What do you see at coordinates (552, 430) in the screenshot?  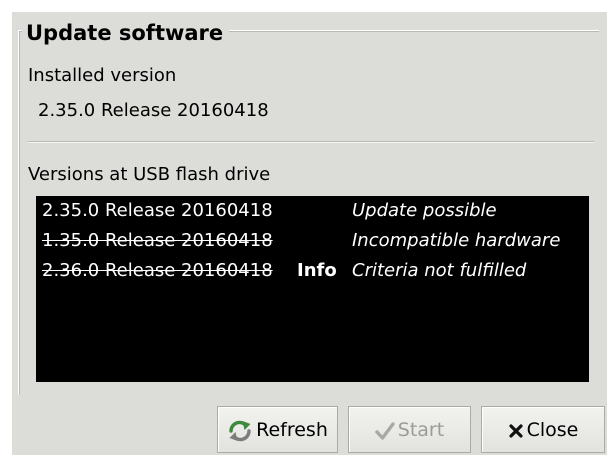 I see `close-button-label: Close` at bounding box center [552, 430].